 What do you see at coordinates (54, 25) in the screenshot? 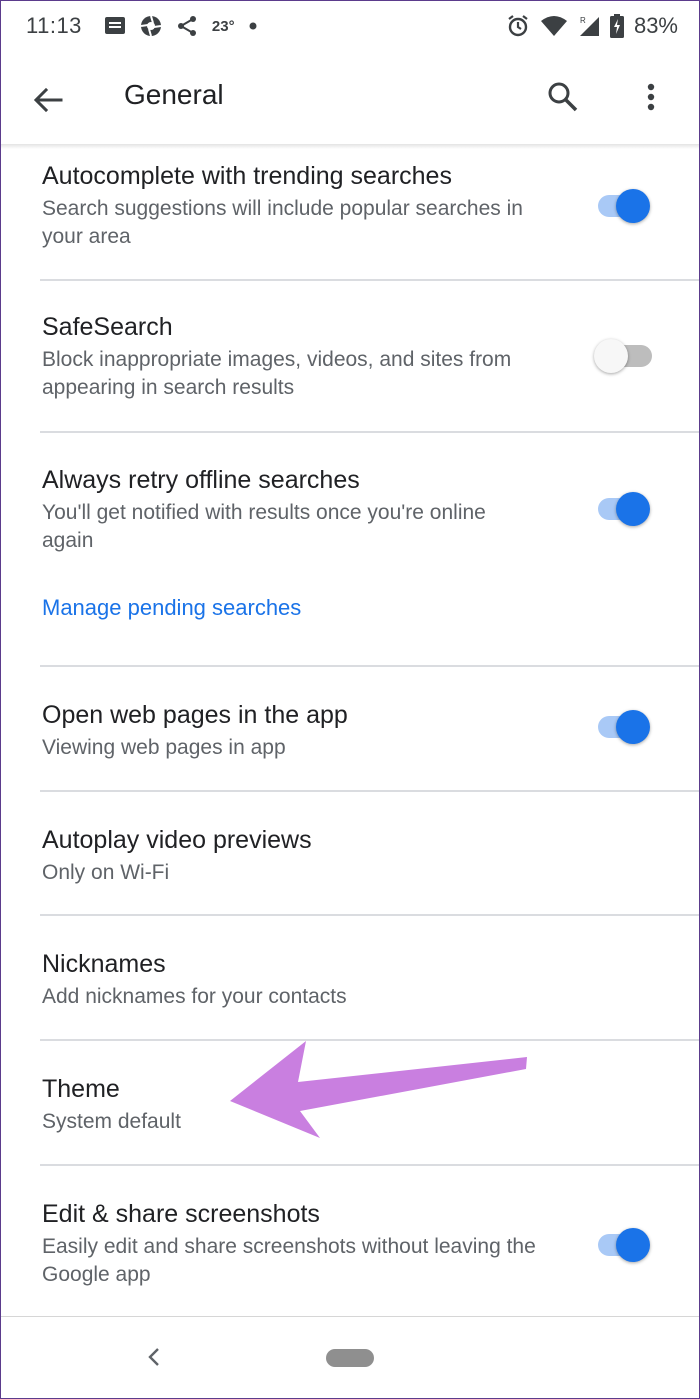
I see `status-time: 11:13` at bounding box center [54, 25].